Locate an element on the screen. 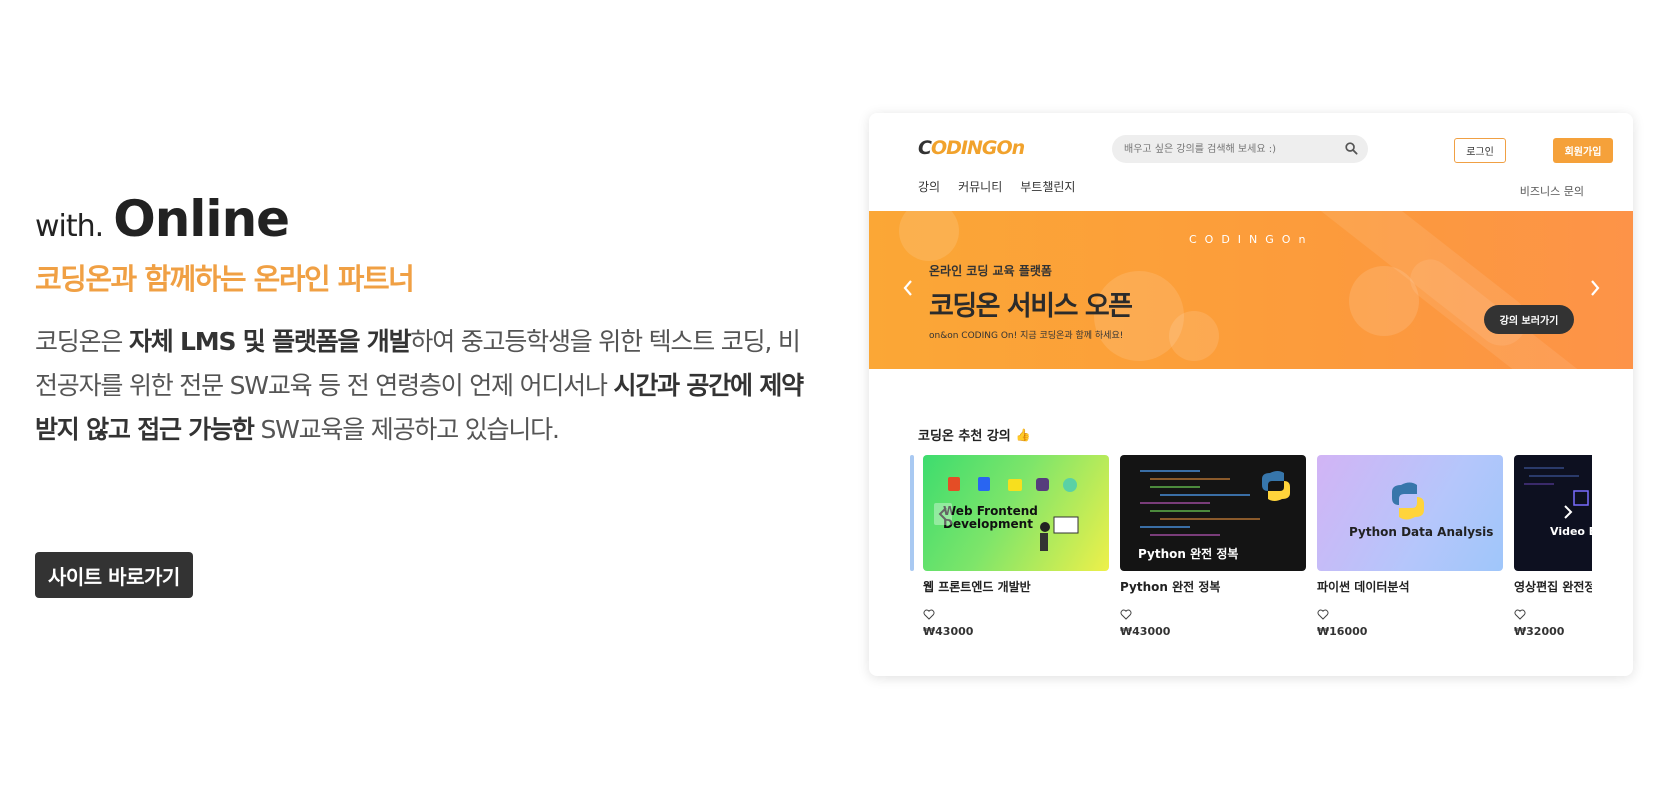  course-card: Python Data Analysis 파이썬 데이터분석 ₩16000 is located at coordinates (1410, 546).